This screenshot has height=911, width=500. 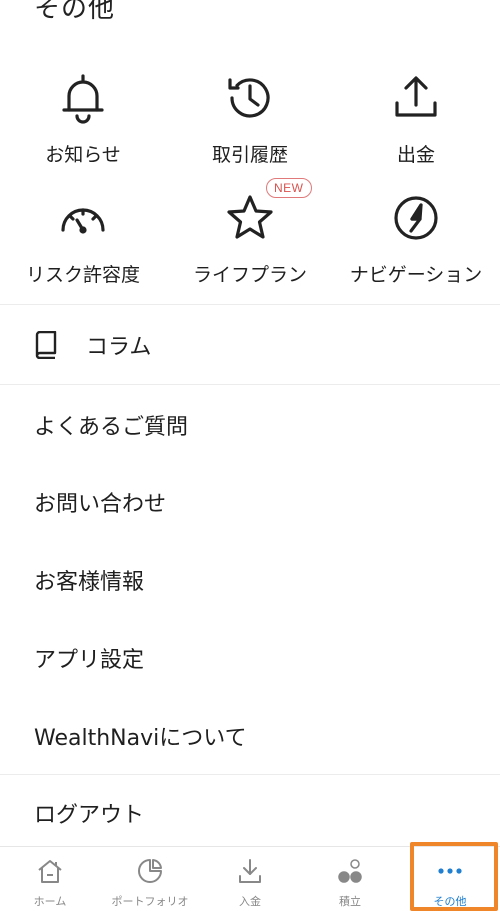 What do you see at coordinates (111, 427) in the screenshot?
I see `menu-item-label: よくあるご質問` at bounding box center [111, 427].